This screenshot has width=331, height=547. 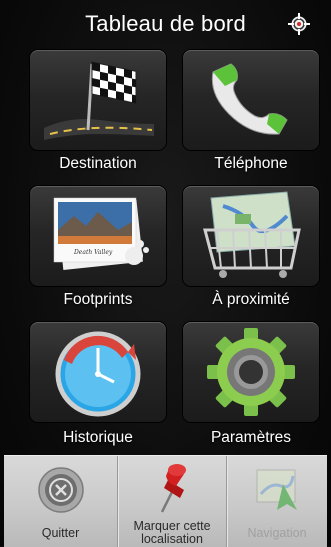 I want to click on footprints-label: Footprints, so click(x=98, y=299).